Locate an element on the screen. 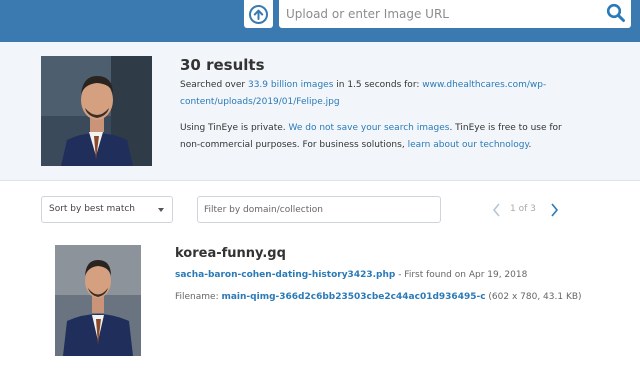 The image size is (640, 380). image-search-box is located at coordinates (455, 14).